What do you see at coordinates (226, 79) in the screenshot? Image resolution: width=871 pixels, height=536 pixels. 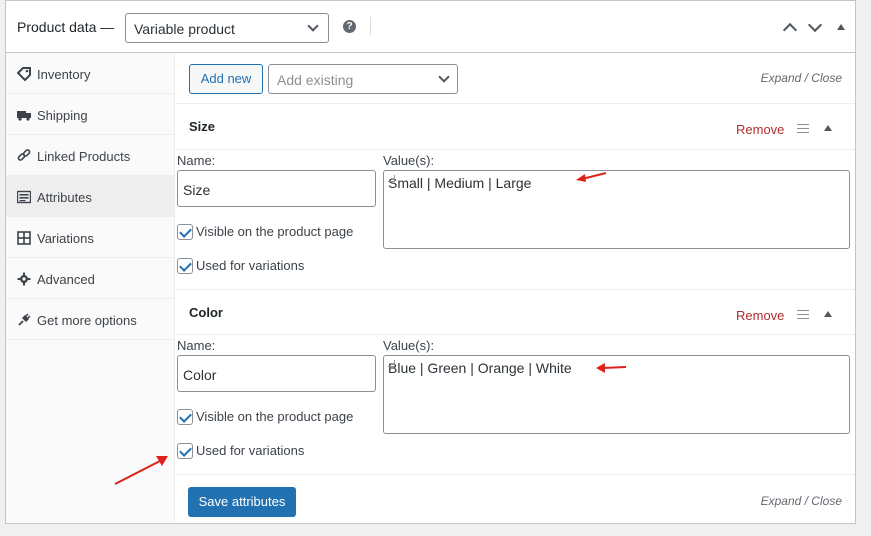 I see `add-new-button: Add new` at bounding box center [226, 79].